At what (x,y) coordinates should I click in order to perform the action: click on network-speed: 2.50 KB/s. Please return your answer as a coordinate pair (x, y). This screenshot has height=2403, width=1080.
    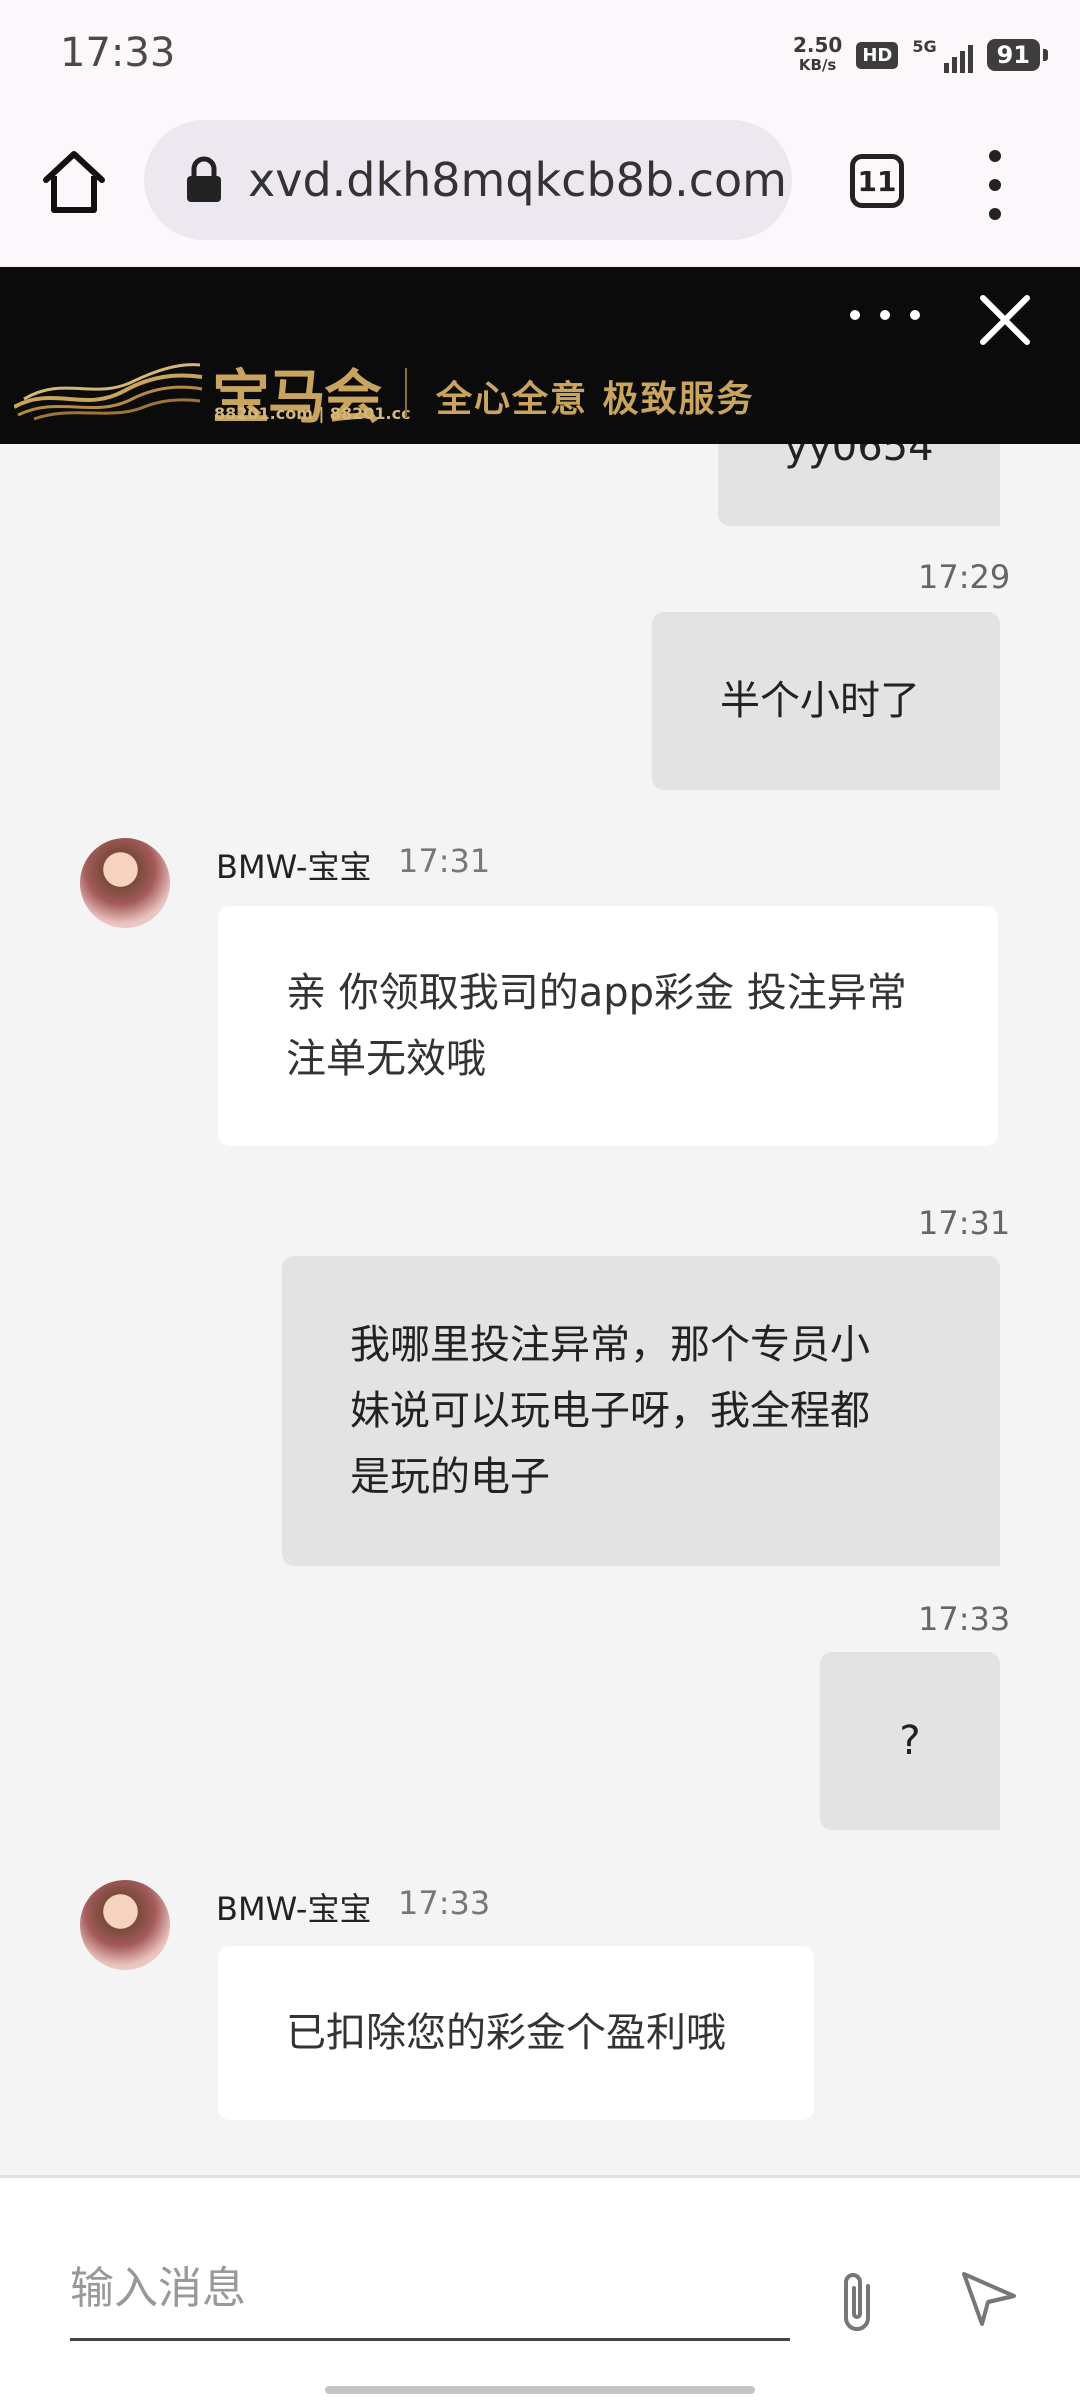
    Looking at the image, I should click on (817, 53).